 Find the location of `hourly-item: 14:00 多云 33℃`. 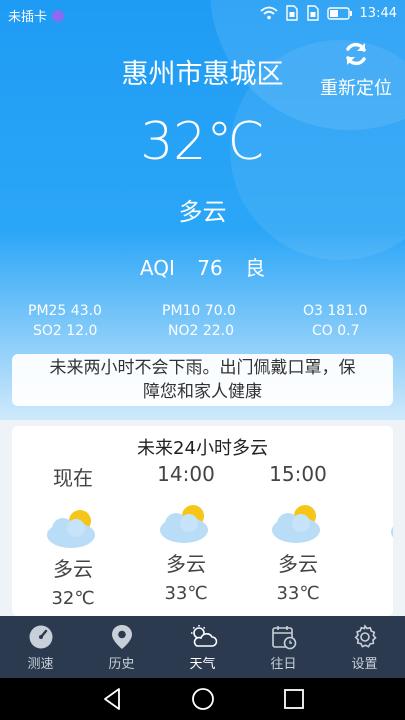

hourly-item: 14:00 多云 33℃ is located at coordinates (186, 533).